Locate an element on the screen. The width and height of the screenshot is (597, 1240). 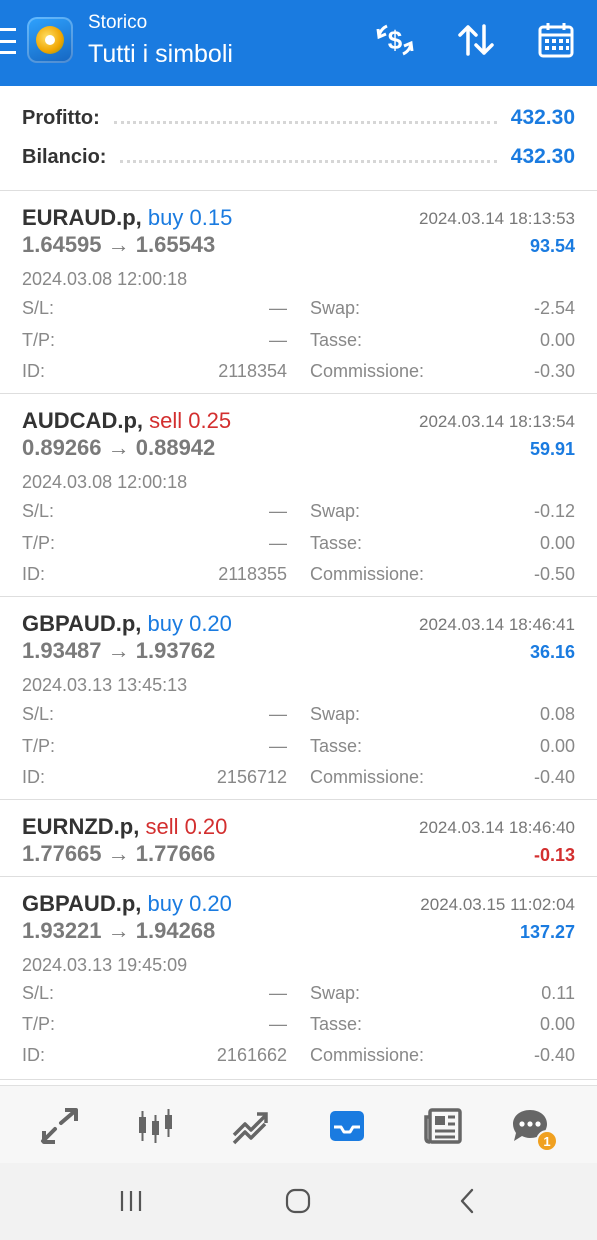
deal-type: buy 0.15 is located at coordinates (190, 217).